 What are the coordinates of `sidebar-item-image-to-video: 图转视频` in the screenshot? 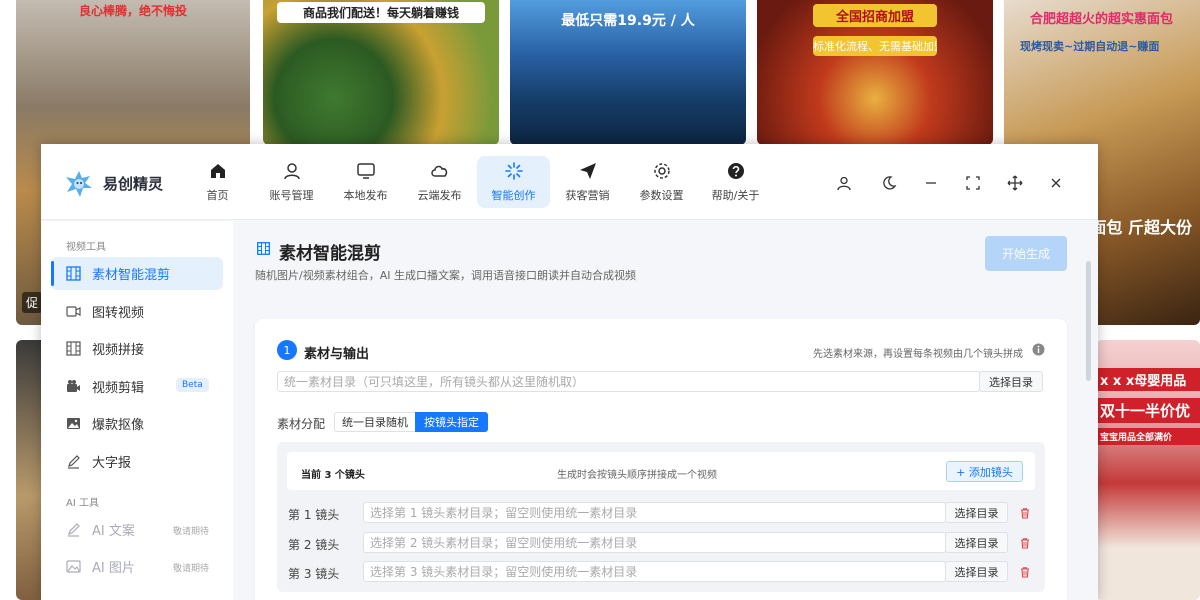 It's located at (137, 311).